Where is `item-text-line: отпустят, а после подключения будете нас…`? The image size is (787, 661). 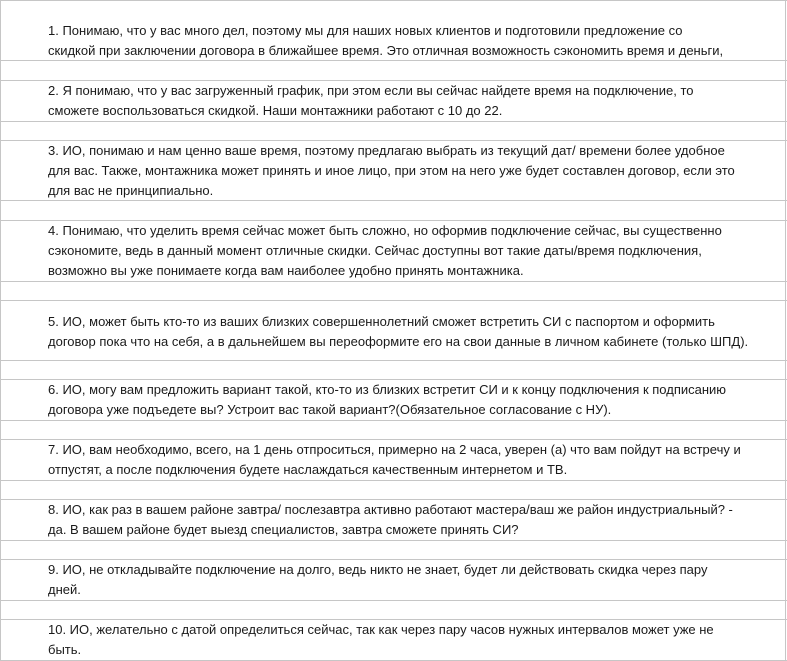 item-text-line: отпустят, а после подключения будете нас… is located at coordinates (308, 469).